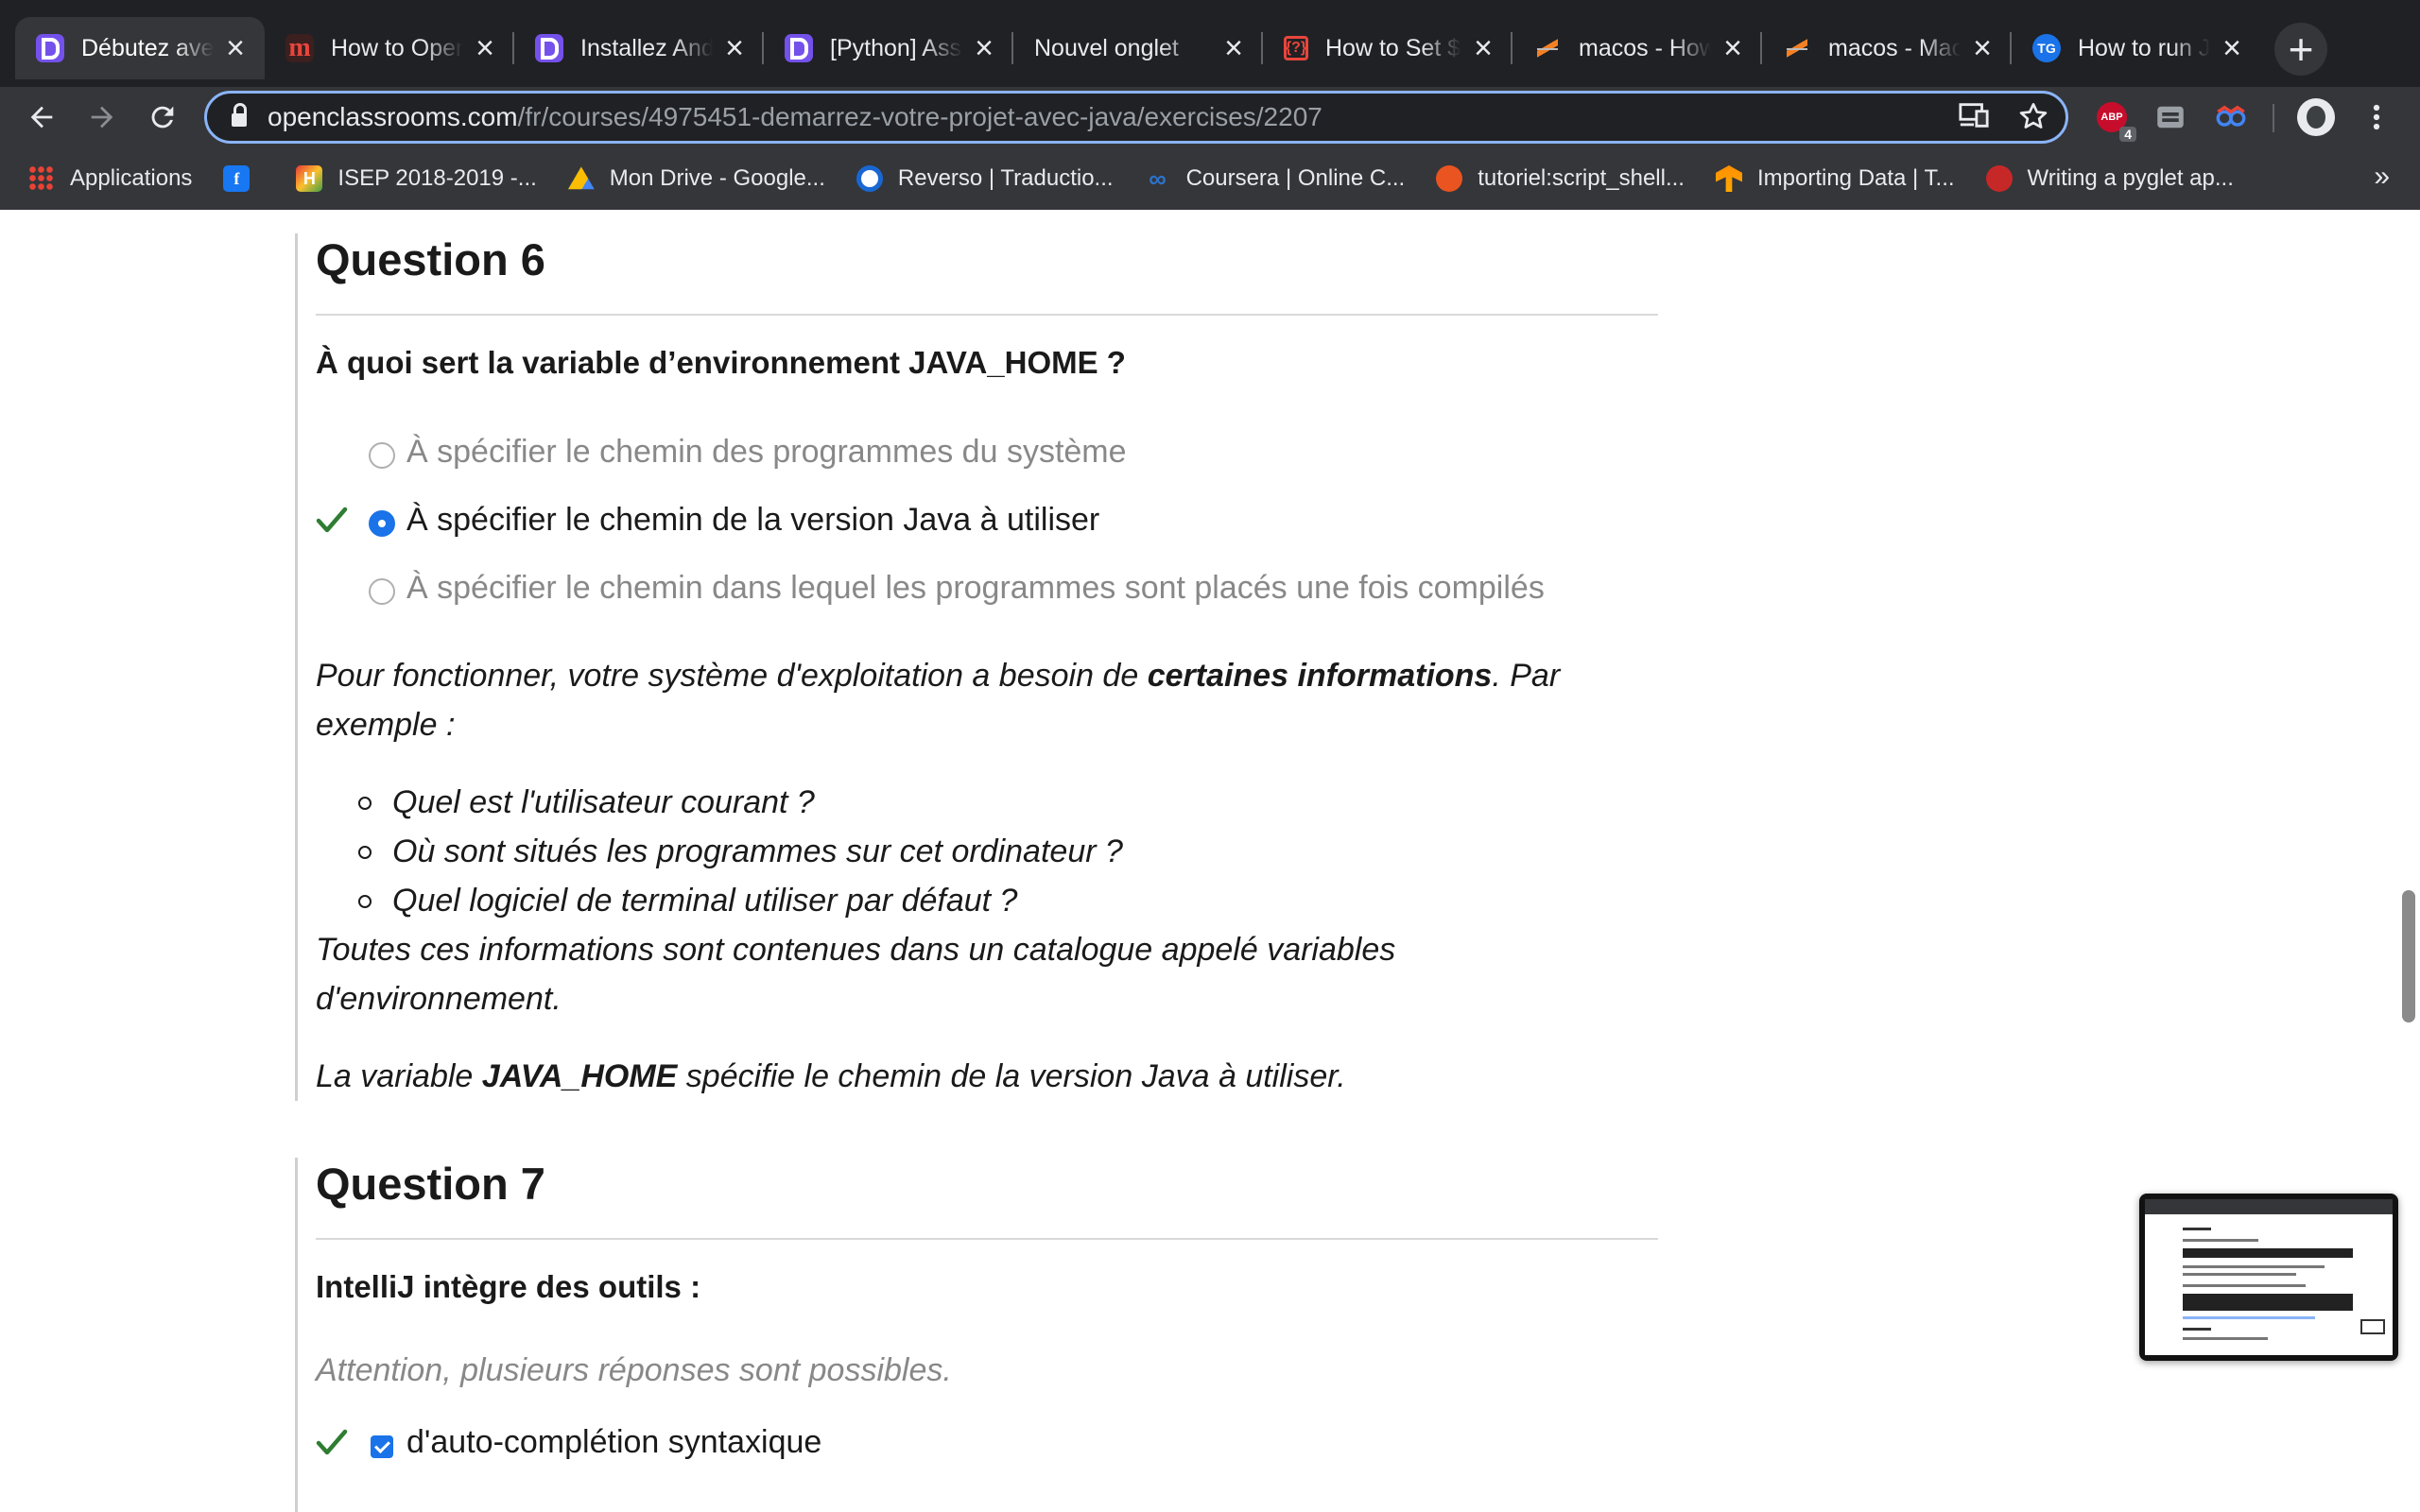  What do you see at coordinates (102, 117) in the screenshot?
I see `forward-button` at bounding box center [102, 117].